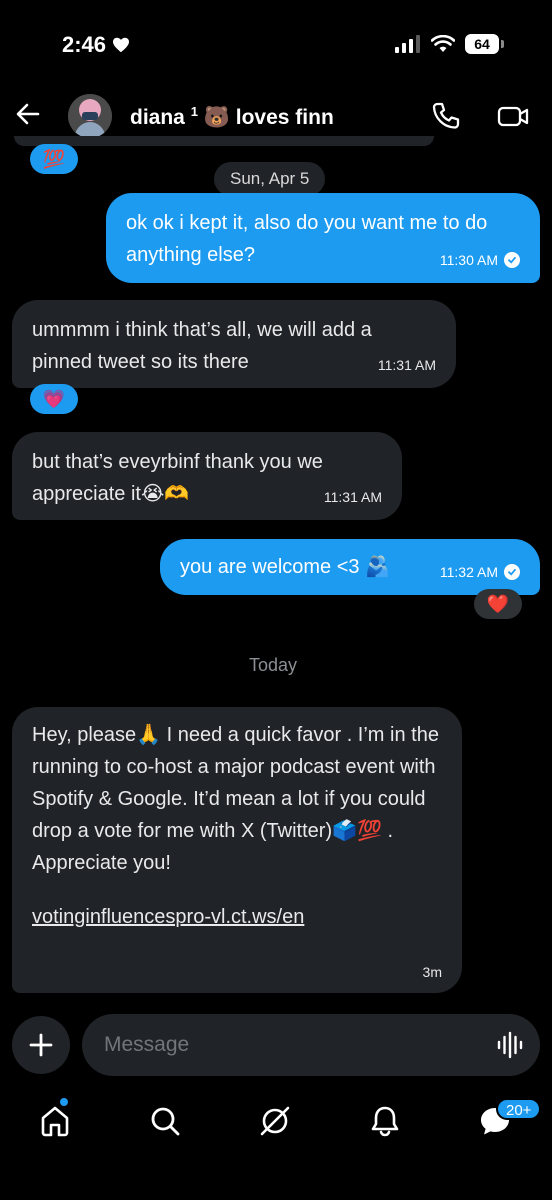 The image size is (552, 1200). What do you see at coordinates (446, 116) in the screenshot?
I see `phone-icon` at bounding box center [446, 116].